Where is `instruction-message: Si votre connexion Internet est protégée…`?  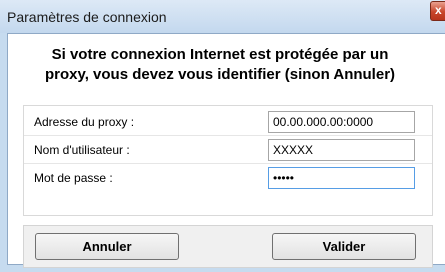
instruction-message: Si votre connexion Internet est protégée… is located at coordinates (220, 65).